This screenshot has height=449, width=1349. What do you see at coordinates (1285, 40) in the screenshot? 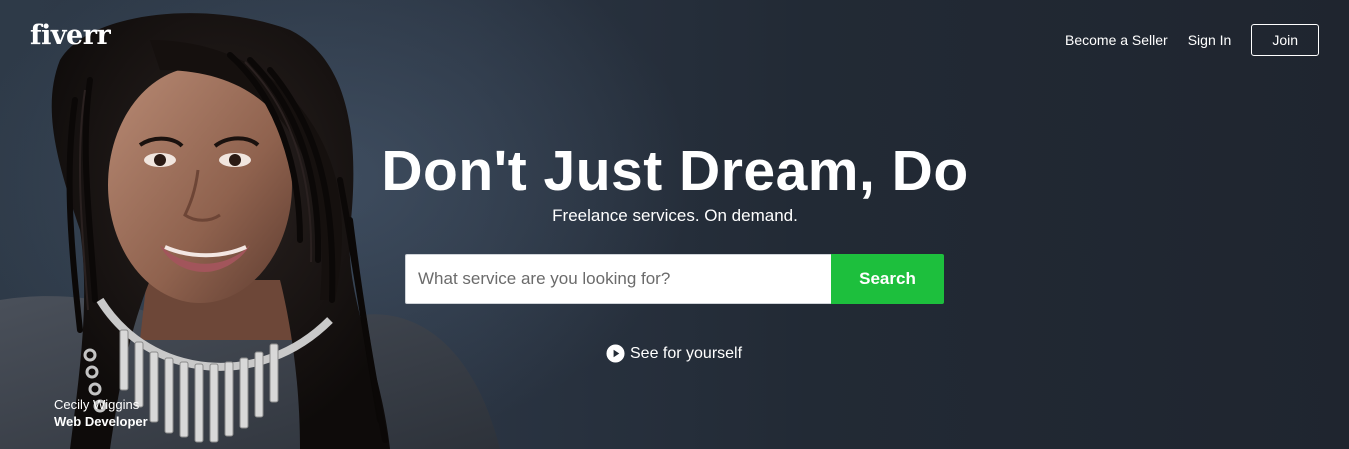
I see `join-button: Join` at bounding box center [1285, 40].